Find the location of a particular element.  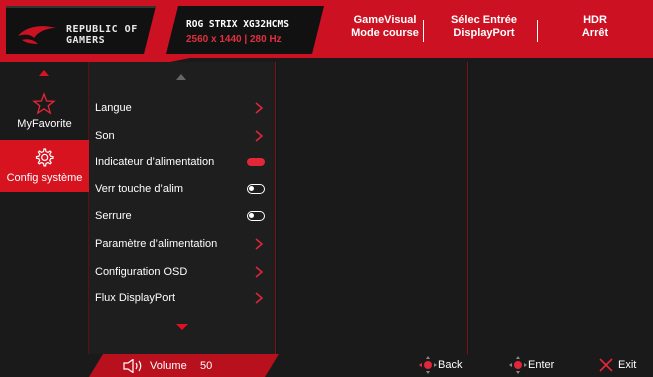

osd-footer: Volume 50 Back Enter Exit is located at coordinates (326, 365).